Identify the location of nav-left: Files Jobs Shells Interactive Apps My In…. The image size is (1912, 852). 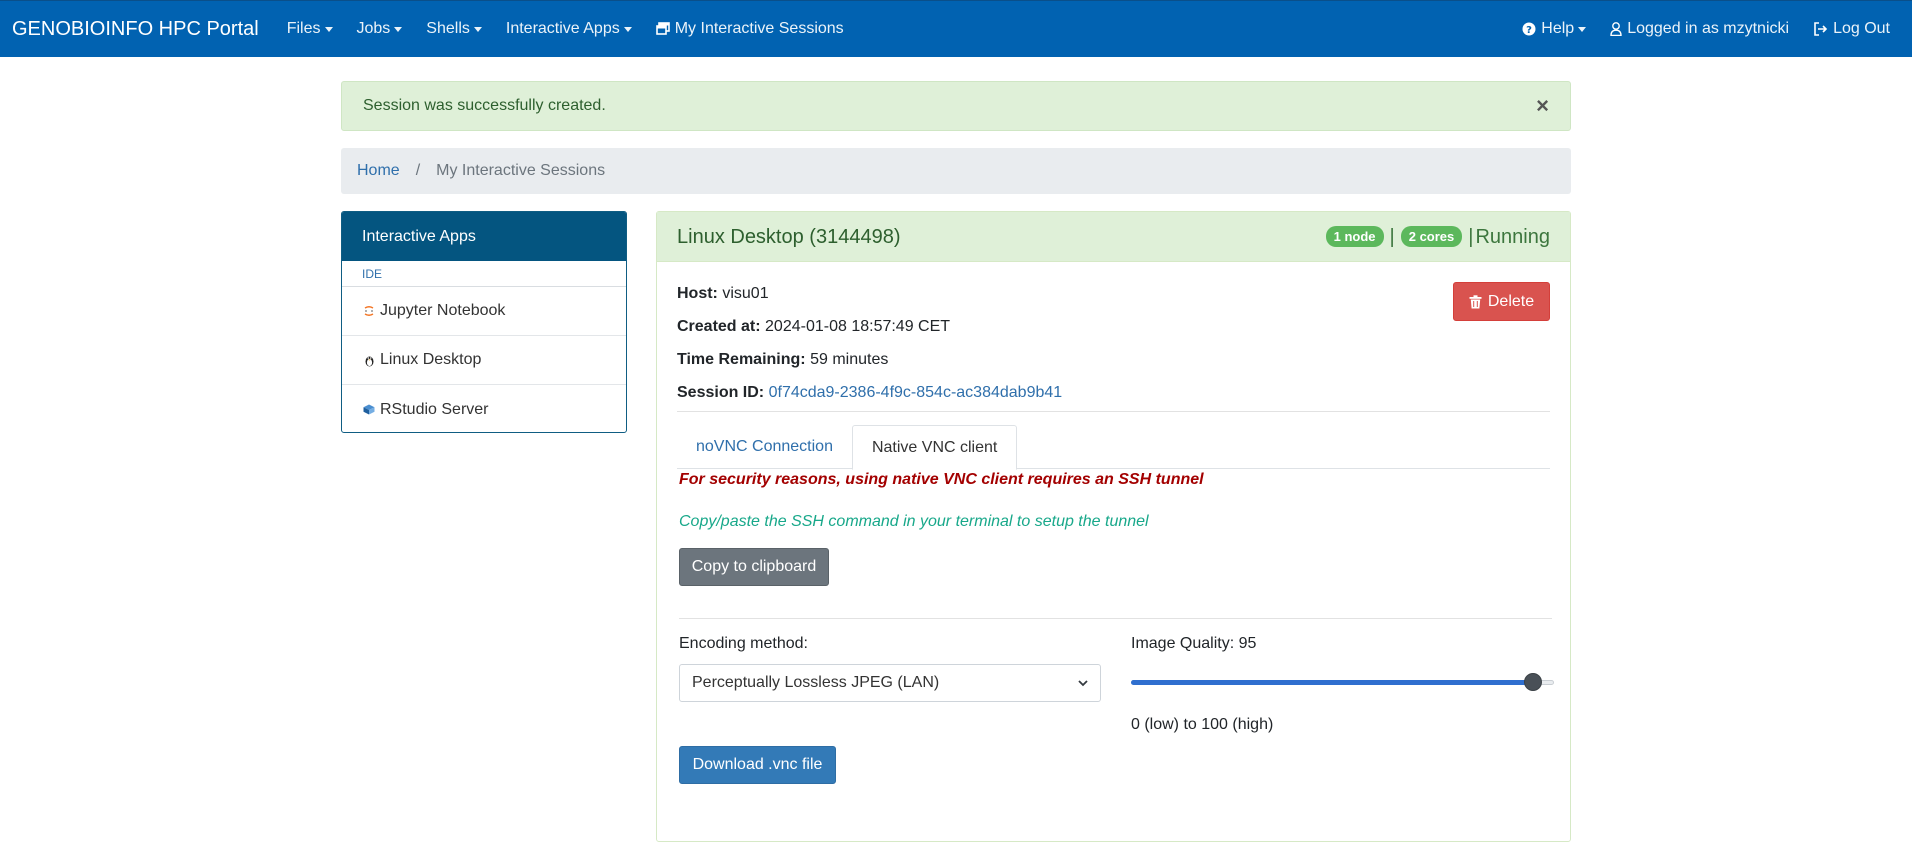
(565, 29).